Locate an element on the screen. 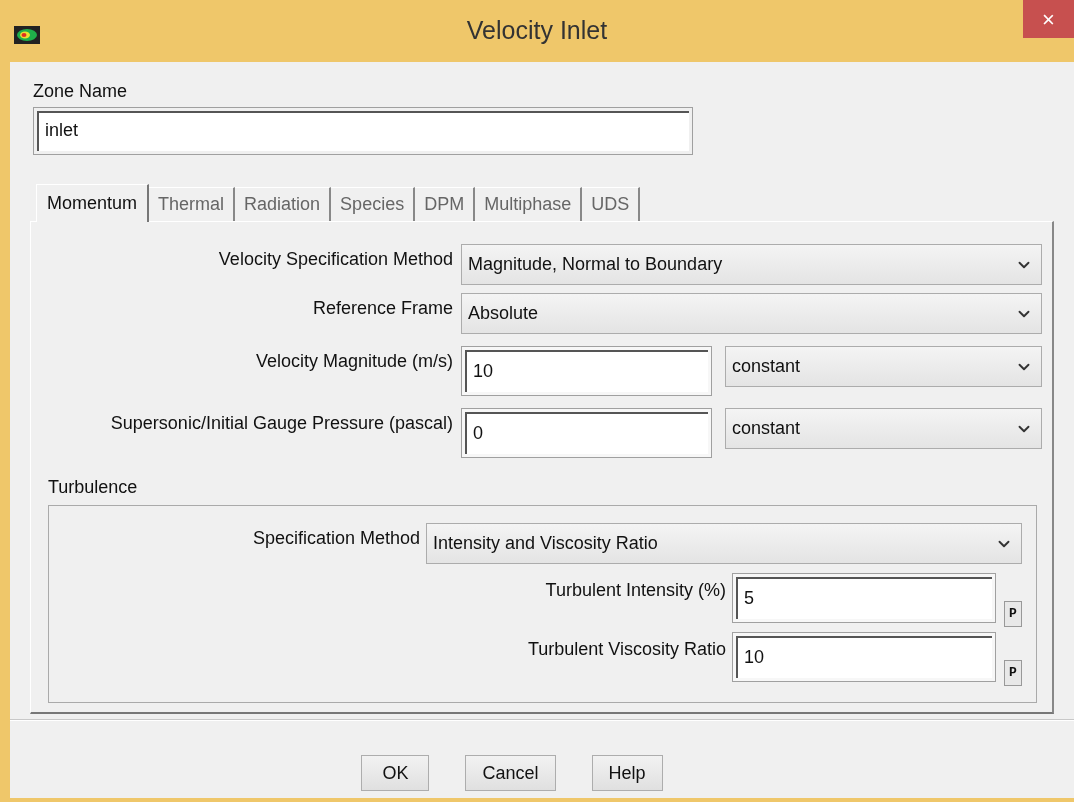 This screenshot has height=802, width=1074. dialog-button: OK is located at coordinates (395, 773).